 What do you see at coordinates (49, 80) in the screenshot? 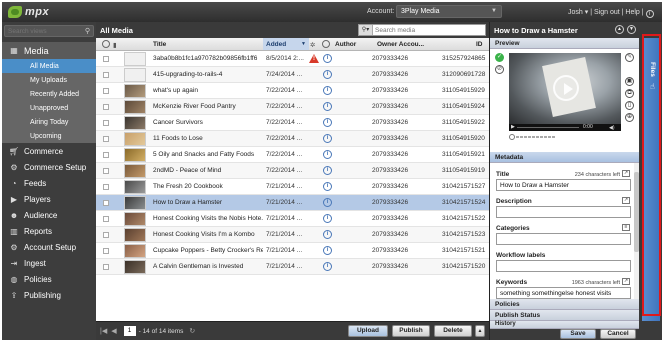
I see `subnav-my-uploads: My Uploads` at bounding box center [49, 80].